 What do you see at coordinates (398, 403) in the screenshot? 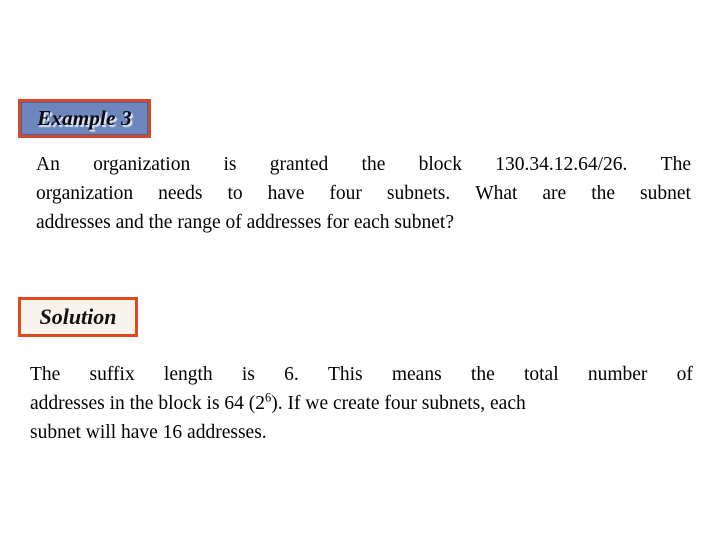
I see `solution-line-2-part-3: ). If we create four subnets, each` at bounding box center [398, 403].